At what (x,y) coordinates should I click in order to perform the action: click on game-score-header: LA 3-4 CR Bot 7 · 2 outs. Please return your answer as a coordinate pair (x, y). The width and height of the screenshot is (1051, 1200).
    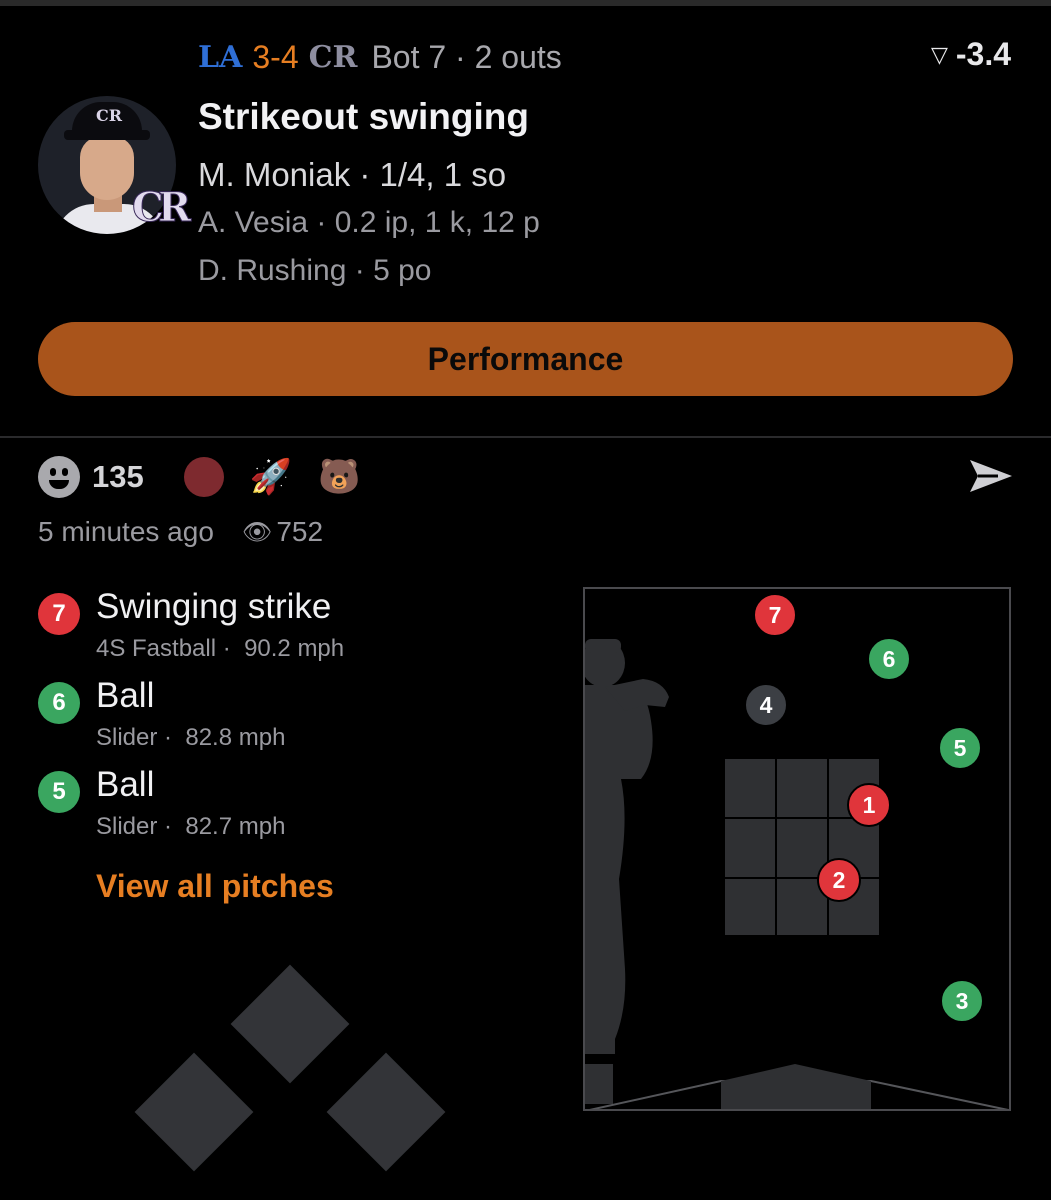
    Looking at the image, I should click on (380, 57).